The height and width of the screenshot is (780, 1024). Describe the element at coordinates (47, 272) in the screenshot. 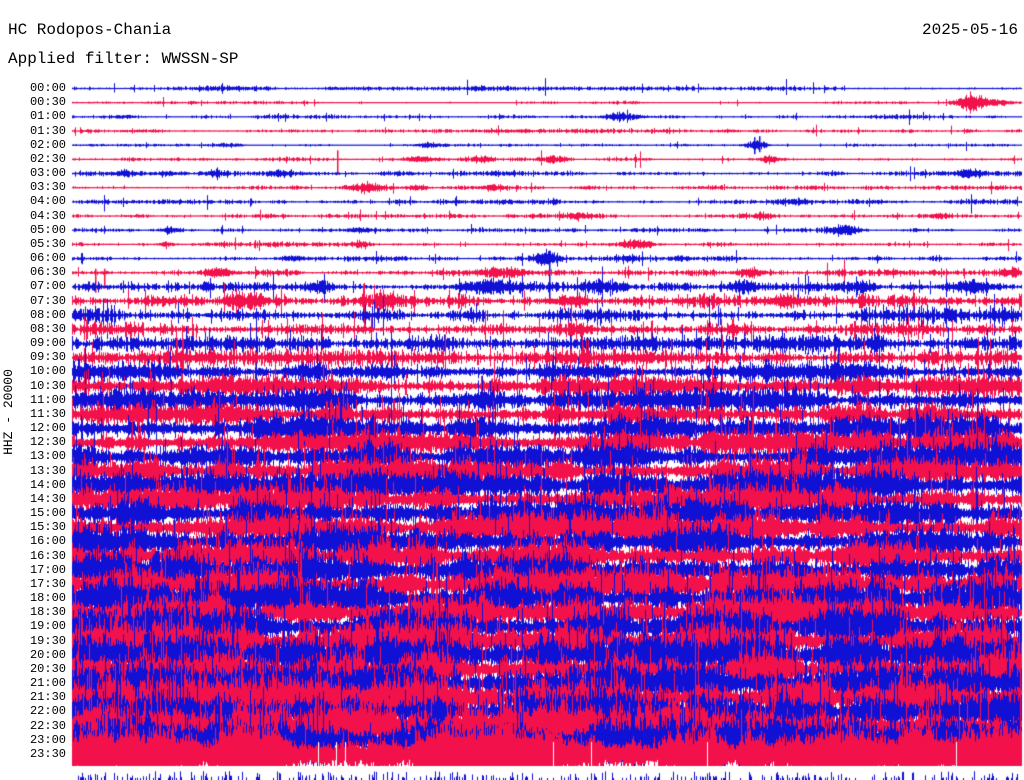

I see `time-label-06:30: 06:30` at that location.